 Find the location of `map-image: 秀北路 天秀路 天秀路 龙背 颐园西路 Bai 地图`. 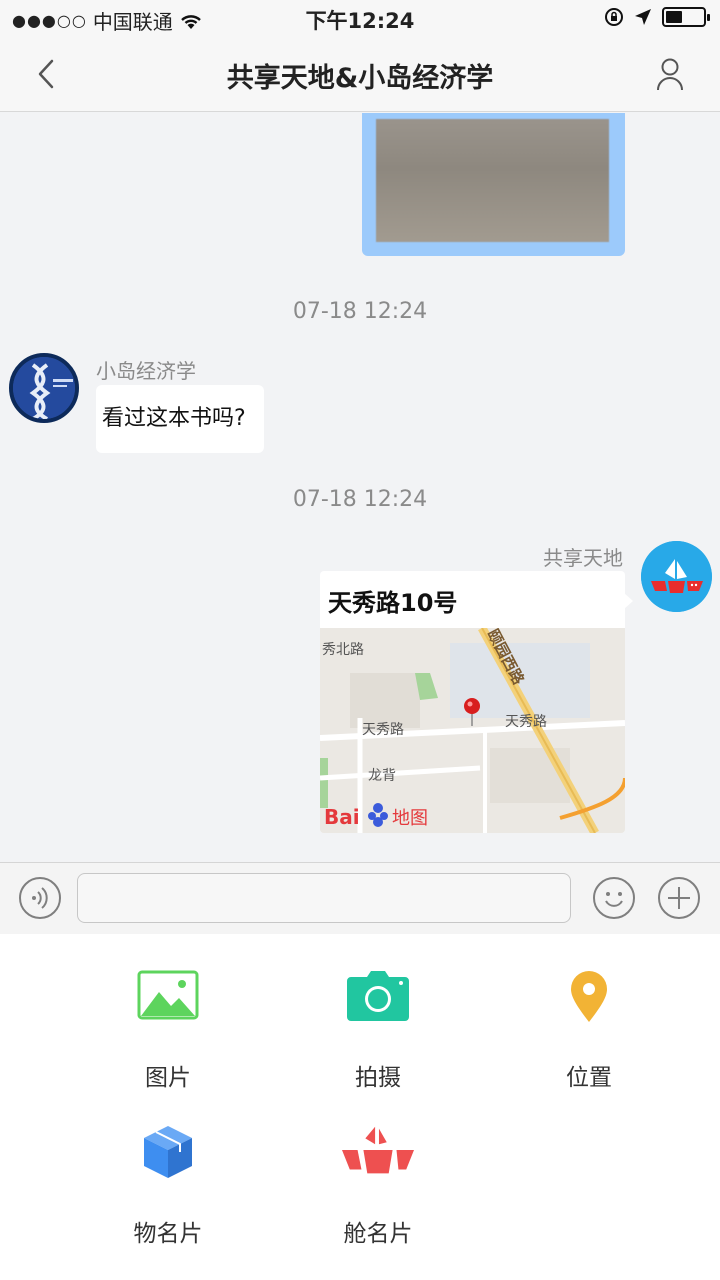

map-image: 秀北路 天秀路 天秀路 龙背 颐园西路 Bai 地图 is located at coordinates (472, 730).